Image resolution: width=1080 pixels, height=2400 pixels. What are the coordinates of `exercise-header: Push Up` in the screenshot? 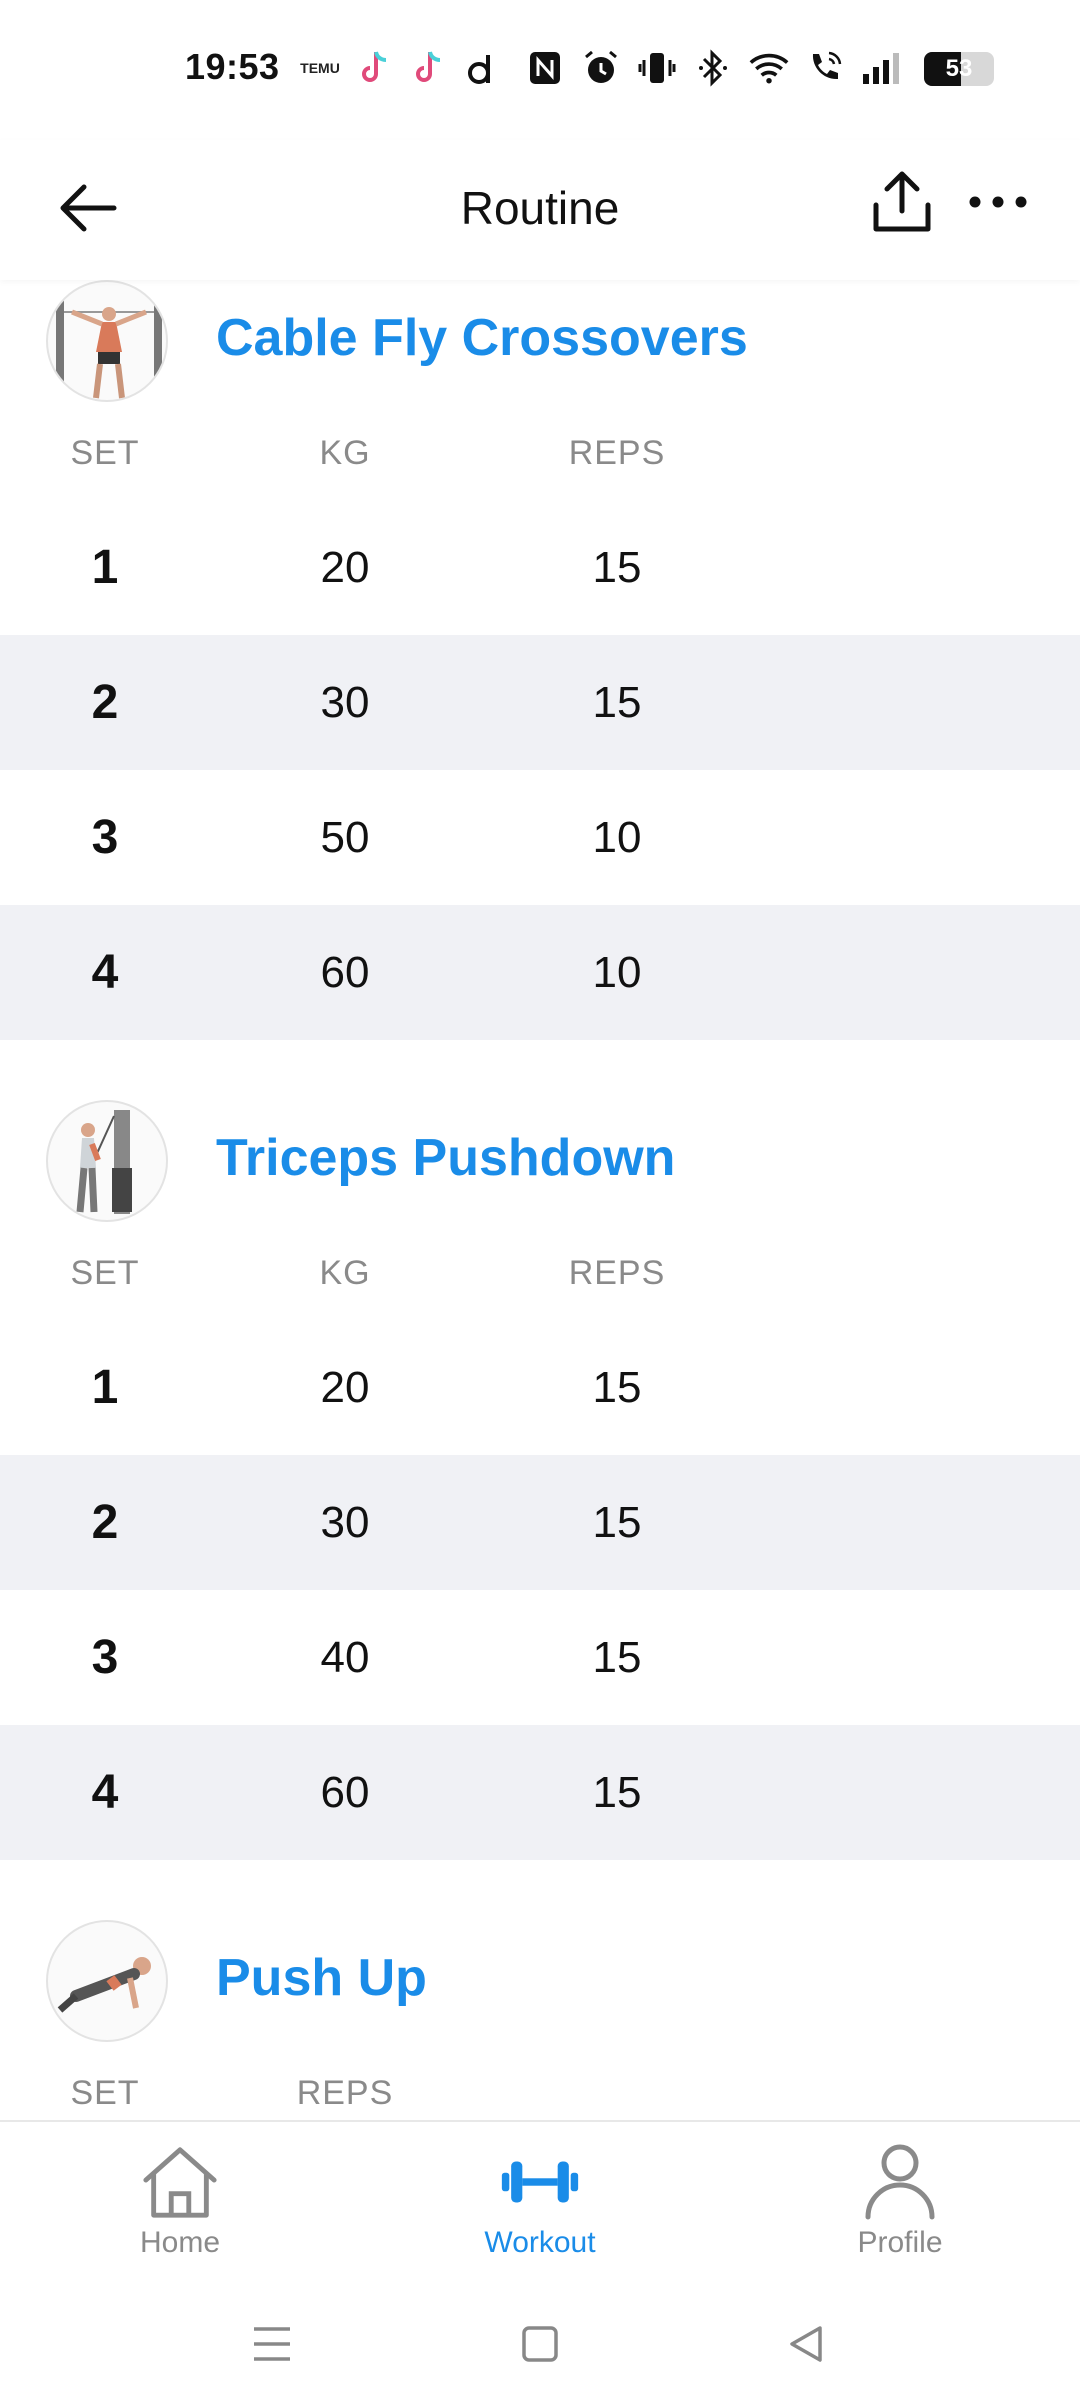 It's located at (540, 1981).